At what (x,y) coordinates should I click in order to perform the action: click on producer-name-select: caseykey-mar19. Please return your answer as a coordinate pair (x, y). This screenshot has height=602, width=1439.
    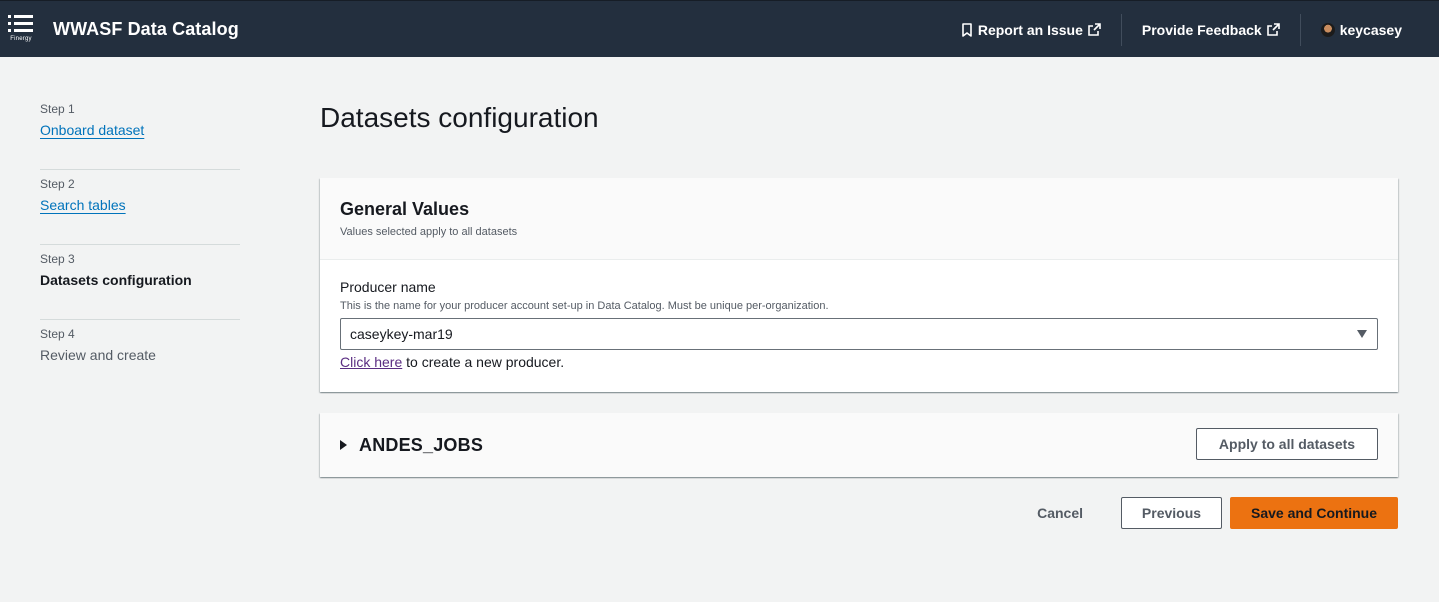
    Looking at the image, I should click on (859, 334).